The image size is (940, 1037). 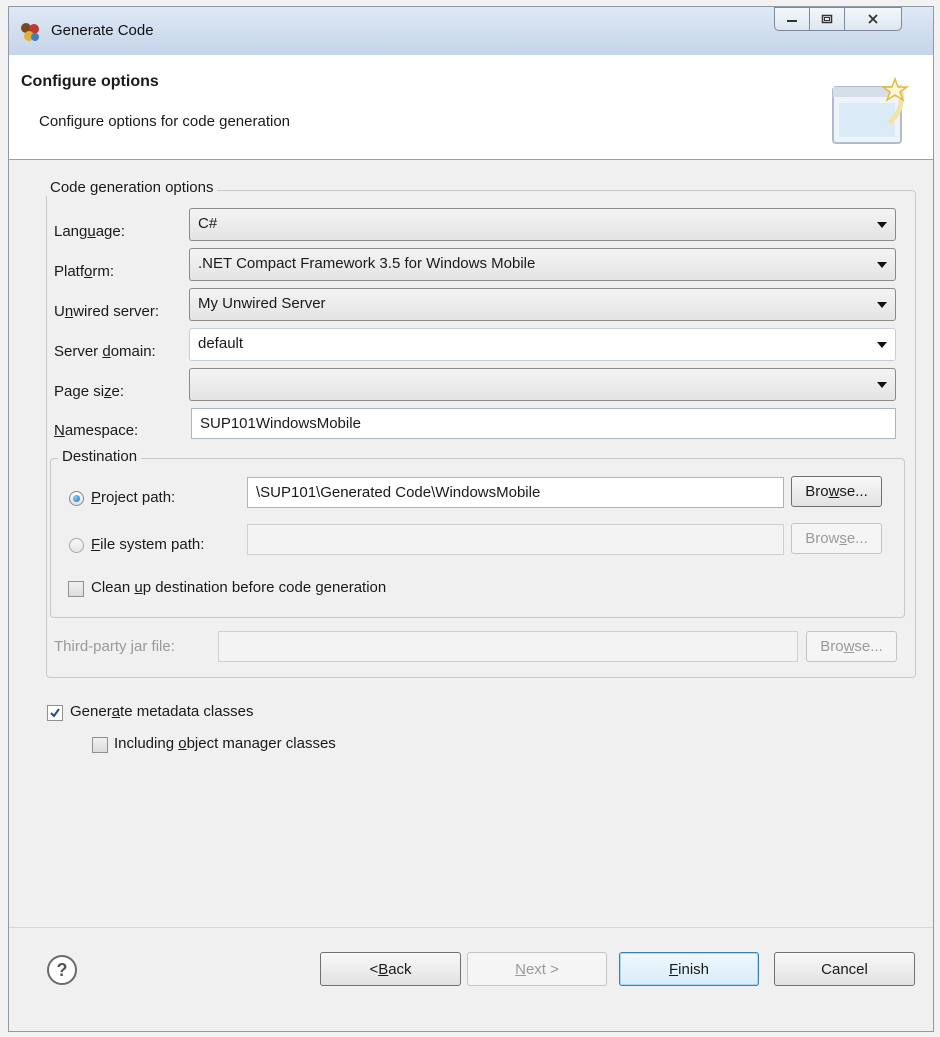 I want to click on maximize-button, so click(x=827, y=19).